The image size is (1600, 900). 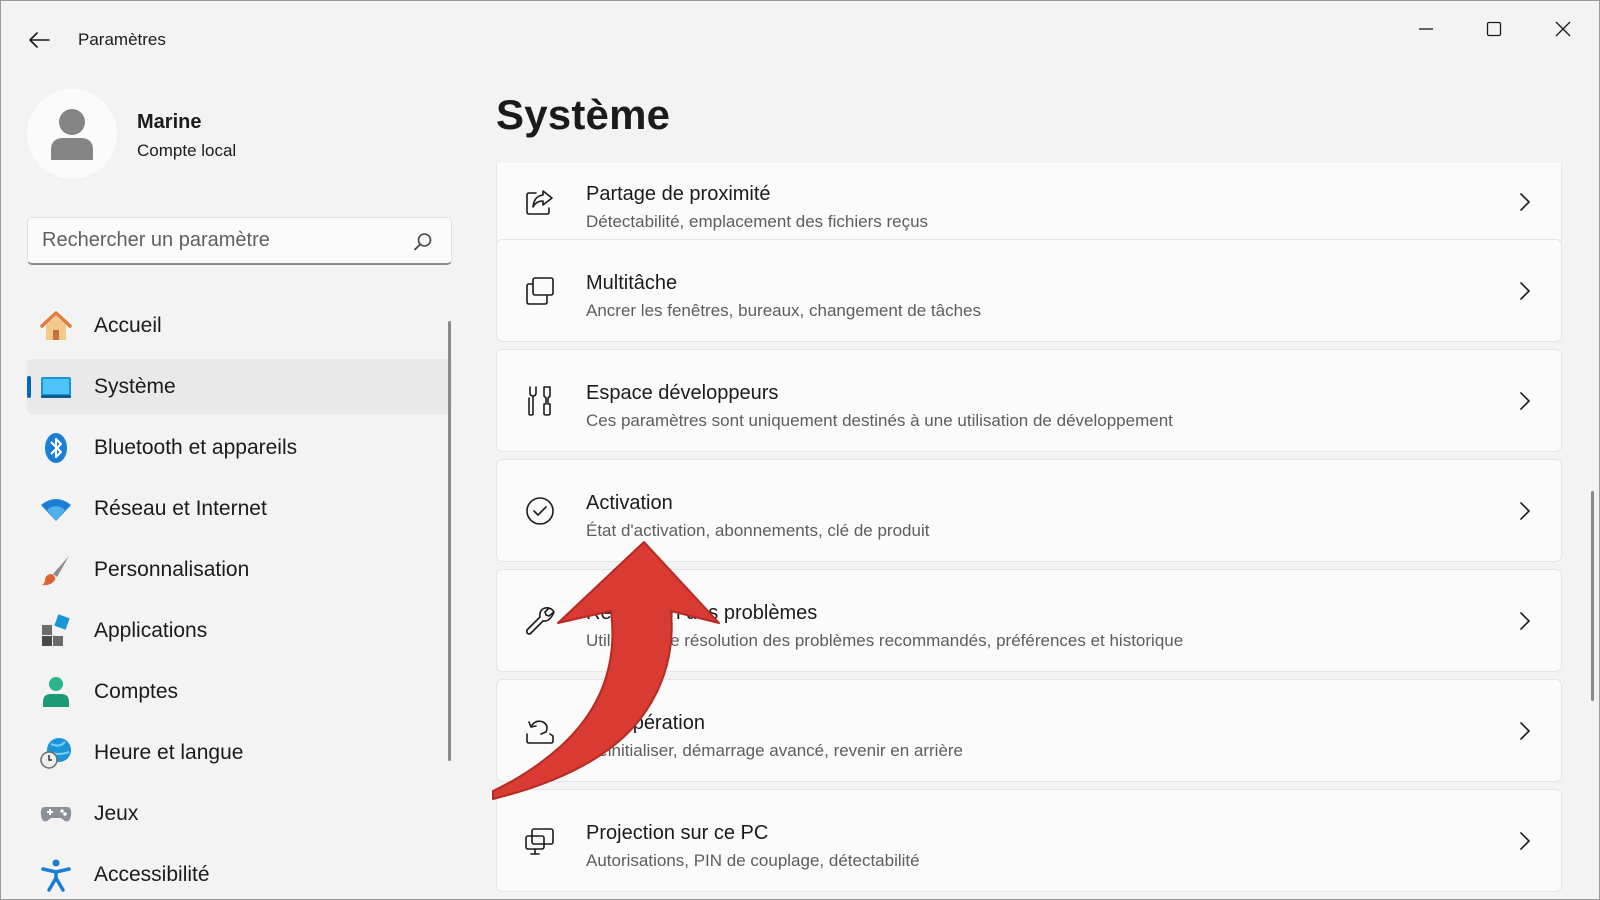 What do you see at coordinates (196, 447) in the screenshot?
I see `sidebar-item-label: Bluetooth et appareils` at bounding box center [196, 447].